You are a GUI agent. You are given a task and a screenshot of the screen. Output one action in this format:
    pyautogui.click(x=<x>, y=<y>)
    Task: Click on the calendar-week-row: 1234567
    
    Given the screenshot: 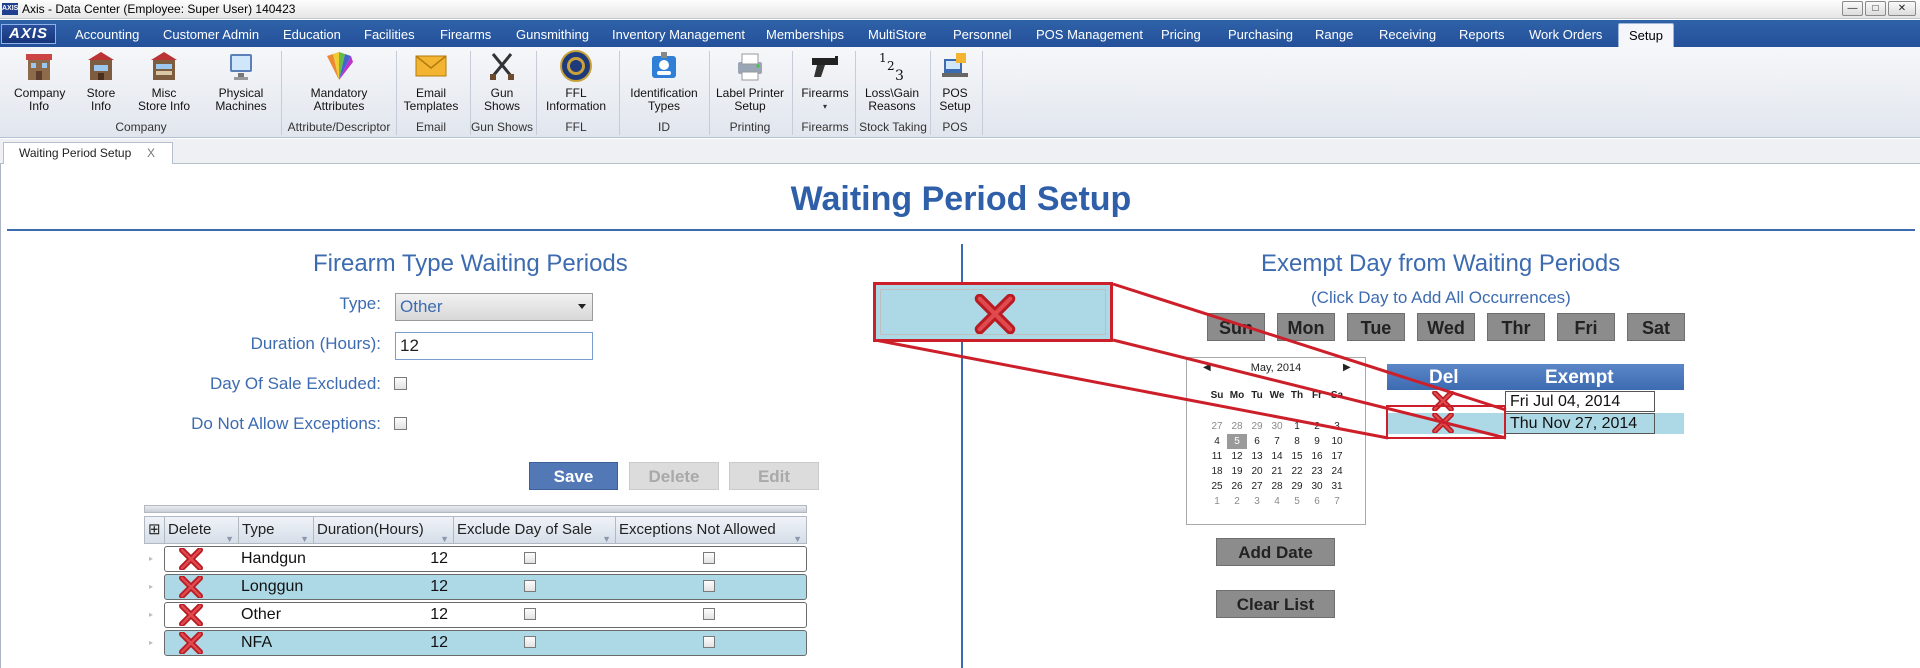 What is the action you would take?
    pyautogui.click(x=1277, y=501)
    